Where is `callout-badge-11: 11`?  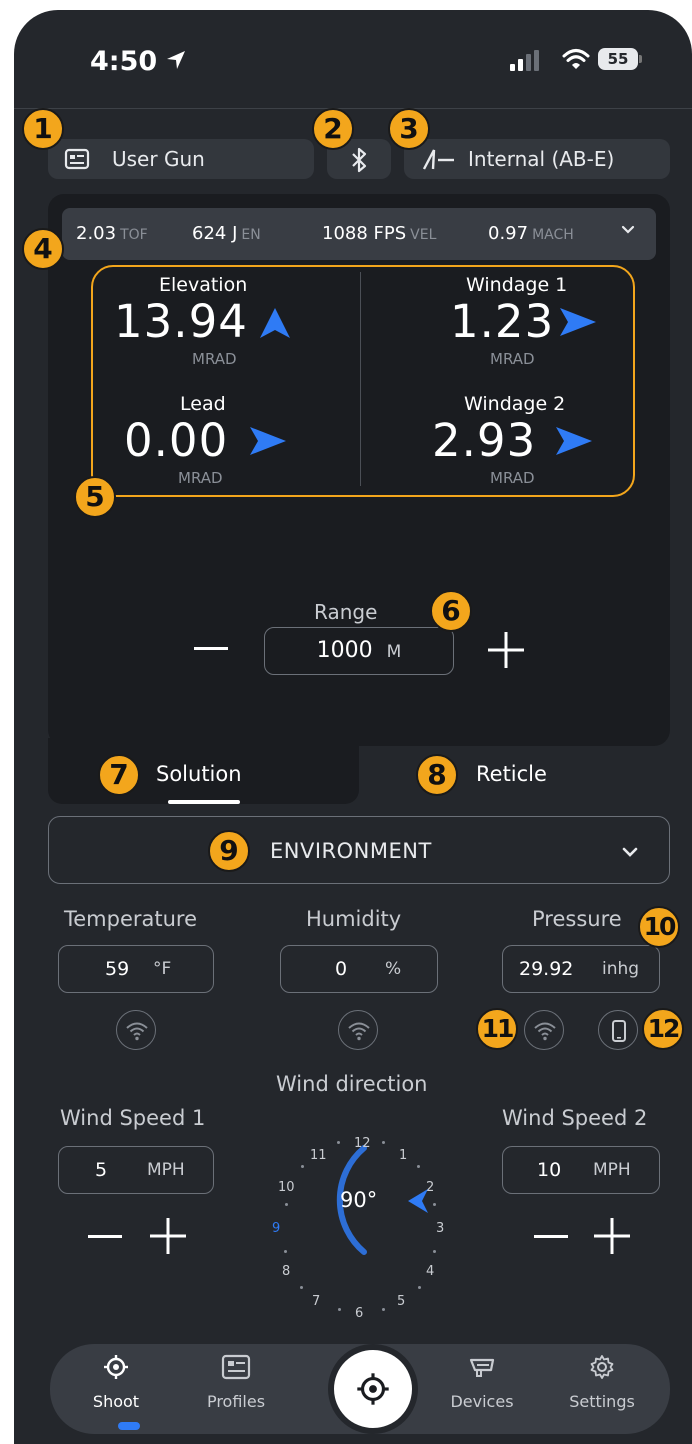
callout-badge-11: 11 is located at coordinates (497, 1029).